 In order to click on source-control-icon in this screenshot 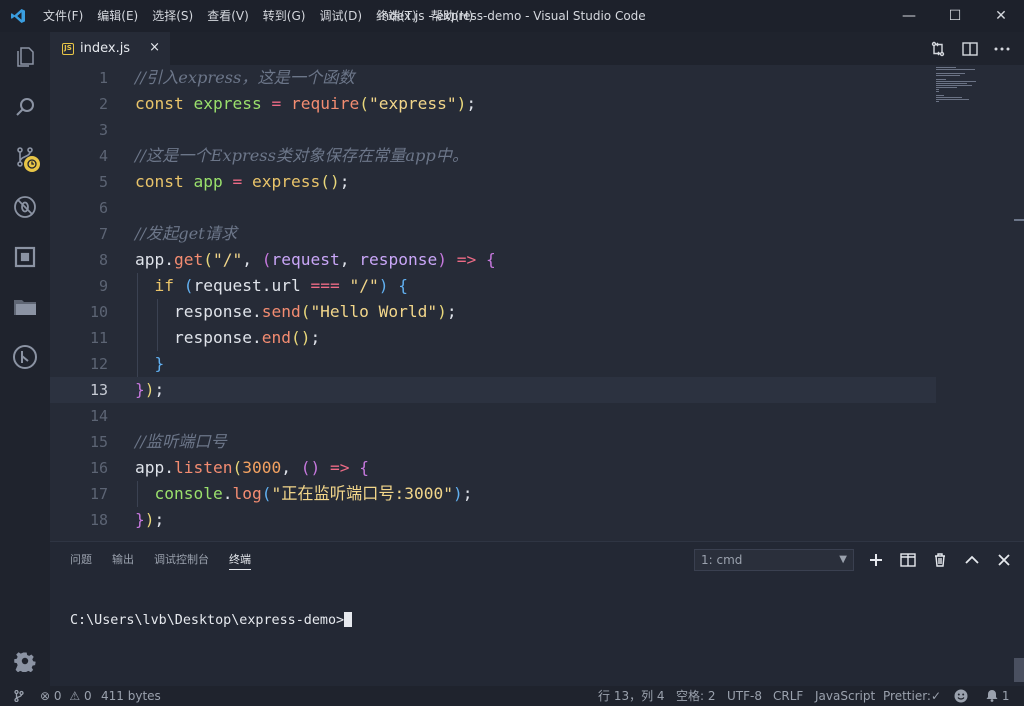, I will do `click(25, 157)`.